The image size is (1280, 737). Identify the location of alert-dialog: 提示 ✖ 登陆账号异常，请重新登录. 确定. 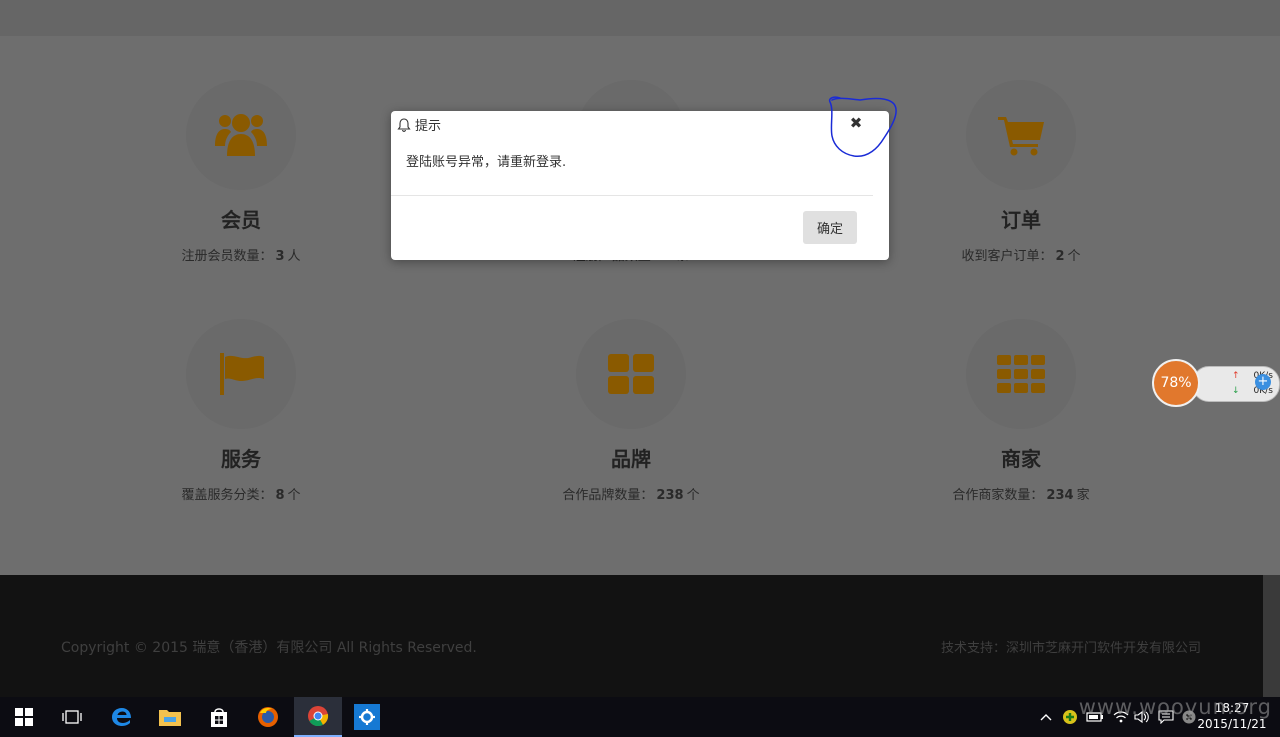
(640, 185).